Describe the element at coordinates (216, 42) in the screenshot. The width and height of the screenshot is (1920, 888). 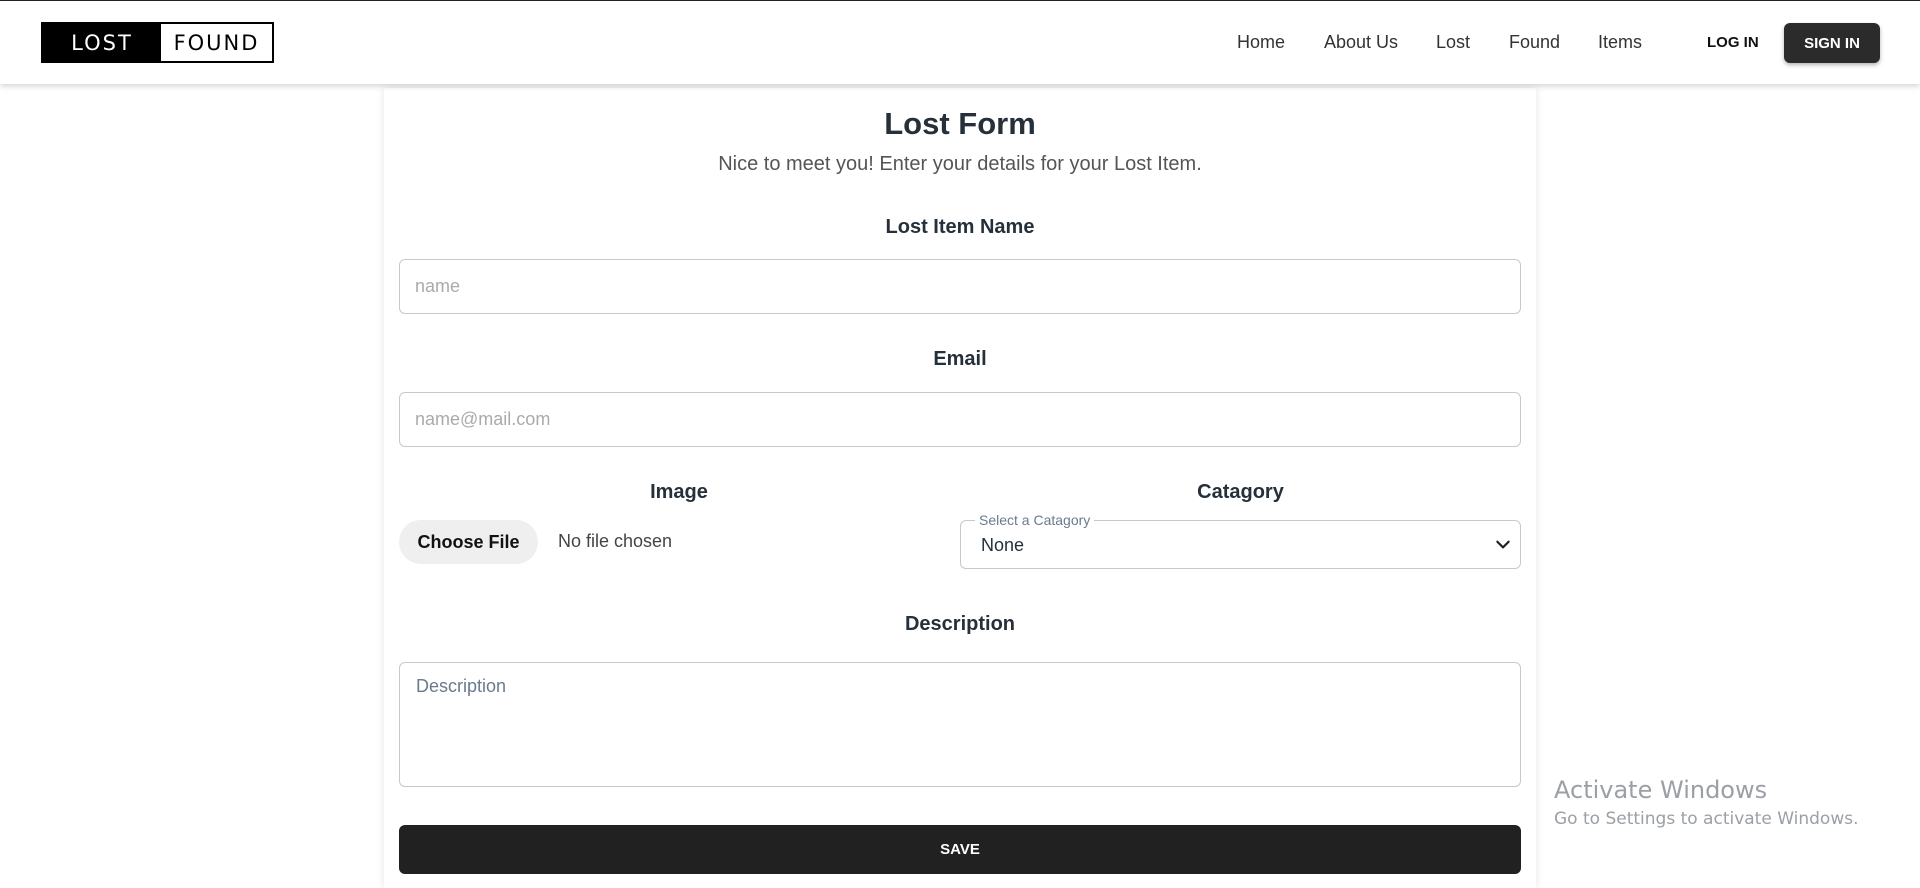
I see `logo-found-text: FOUND` at that location.